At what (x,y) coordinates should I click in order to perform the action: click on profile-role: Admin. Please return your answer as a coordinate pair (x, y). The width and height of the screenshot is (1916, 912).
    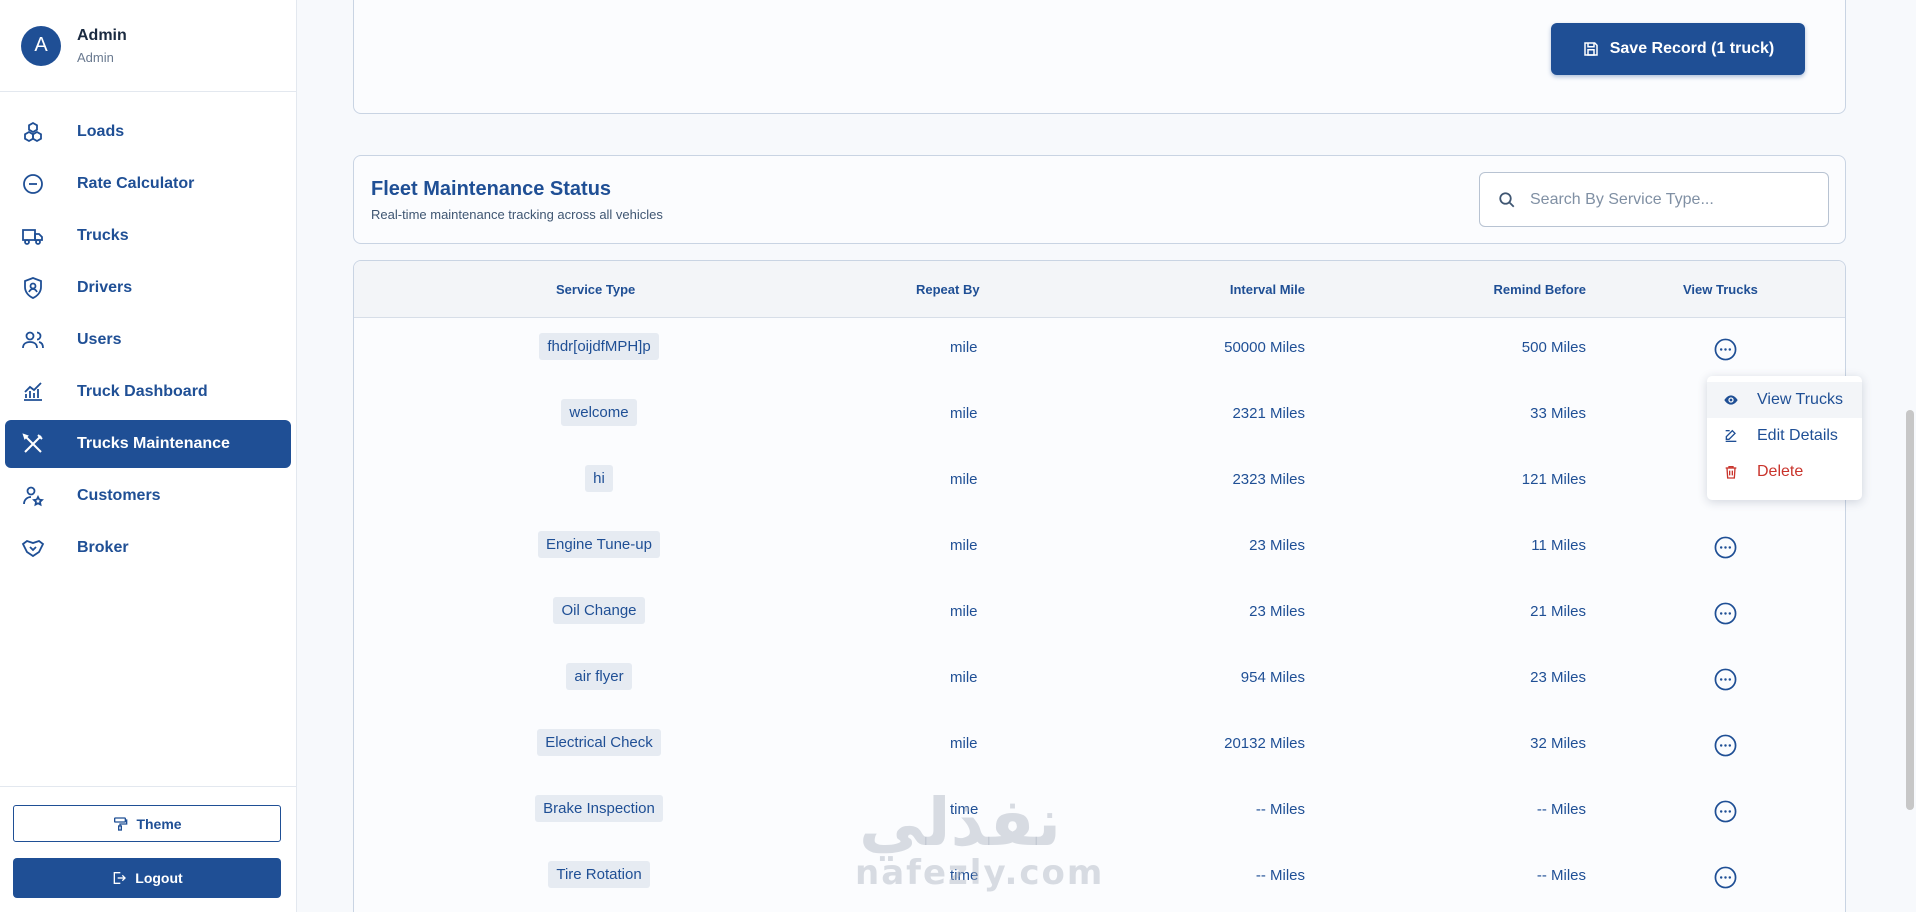
    Looking at the image, I should click on (95, 57).